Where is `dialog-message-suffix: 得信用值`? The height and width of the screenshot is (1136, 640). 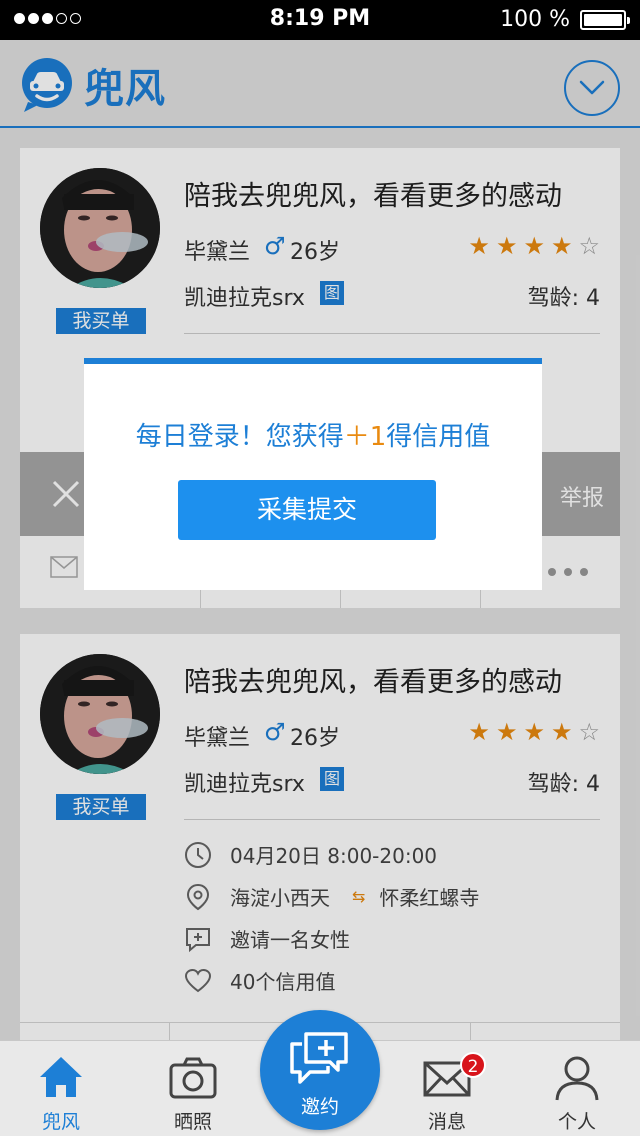
dialog-message-suffix: 得信用值 is located at coordinates (438, 437).